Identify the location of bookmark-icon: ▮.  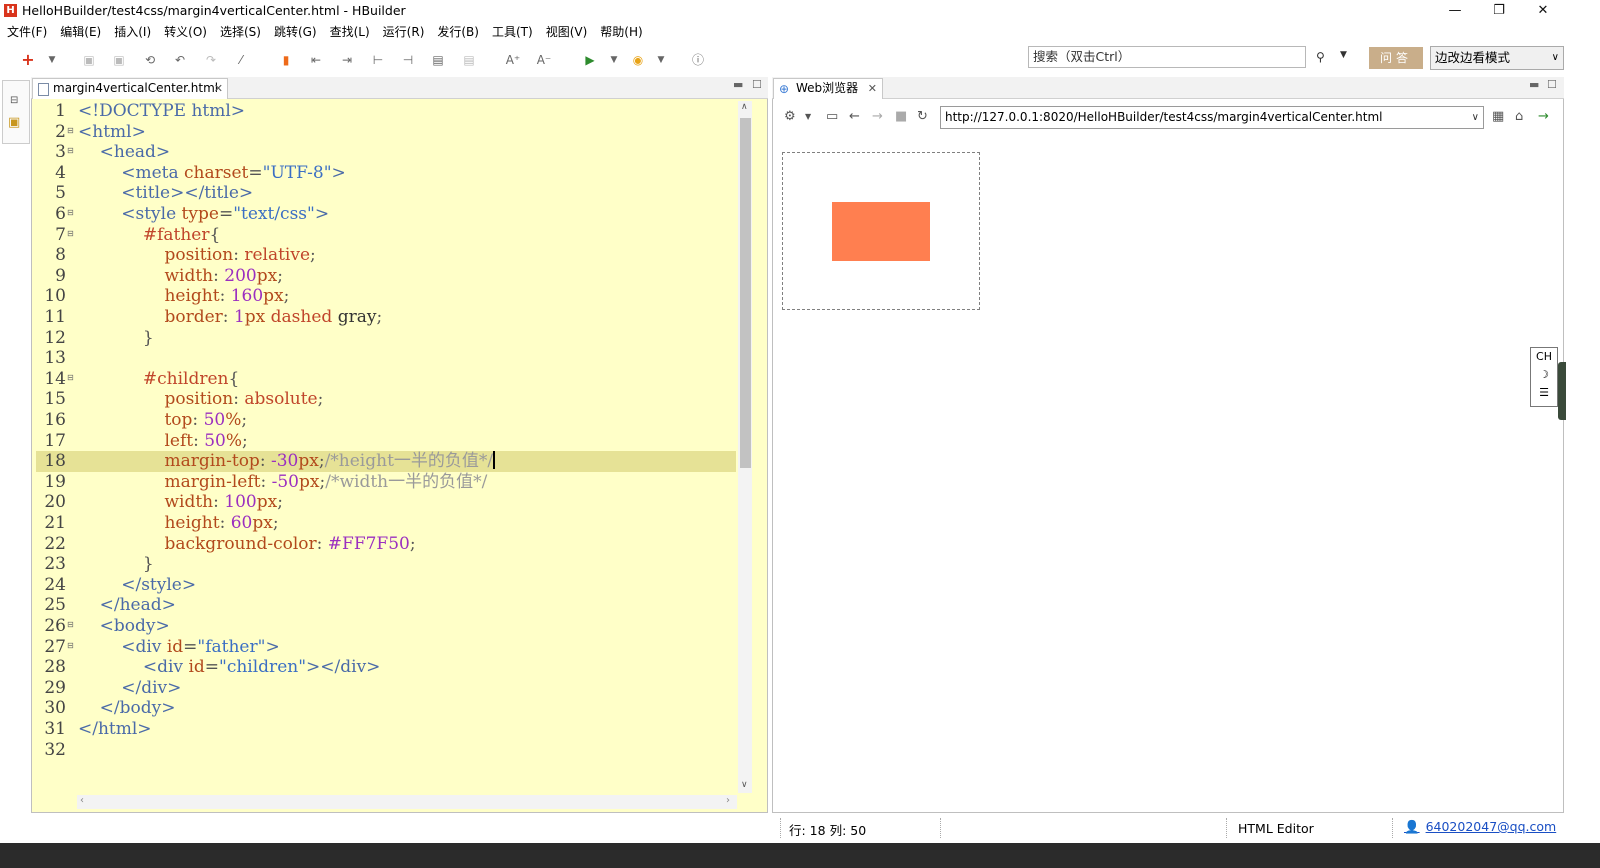
(286, 60).